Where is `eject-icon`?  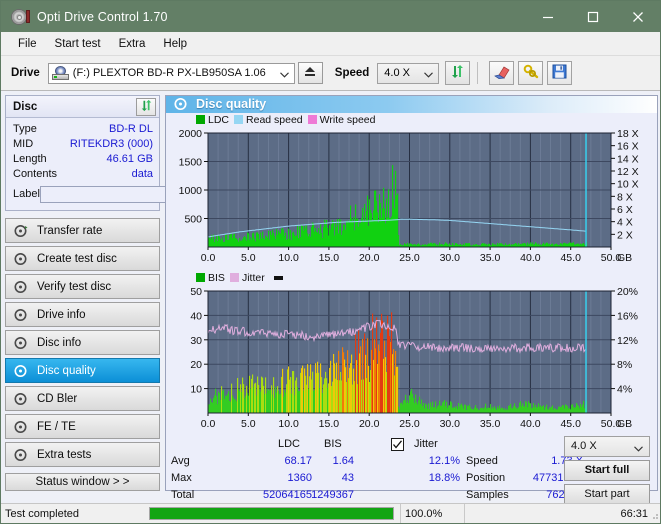 eject-icon is located at coordinates (310, 73).